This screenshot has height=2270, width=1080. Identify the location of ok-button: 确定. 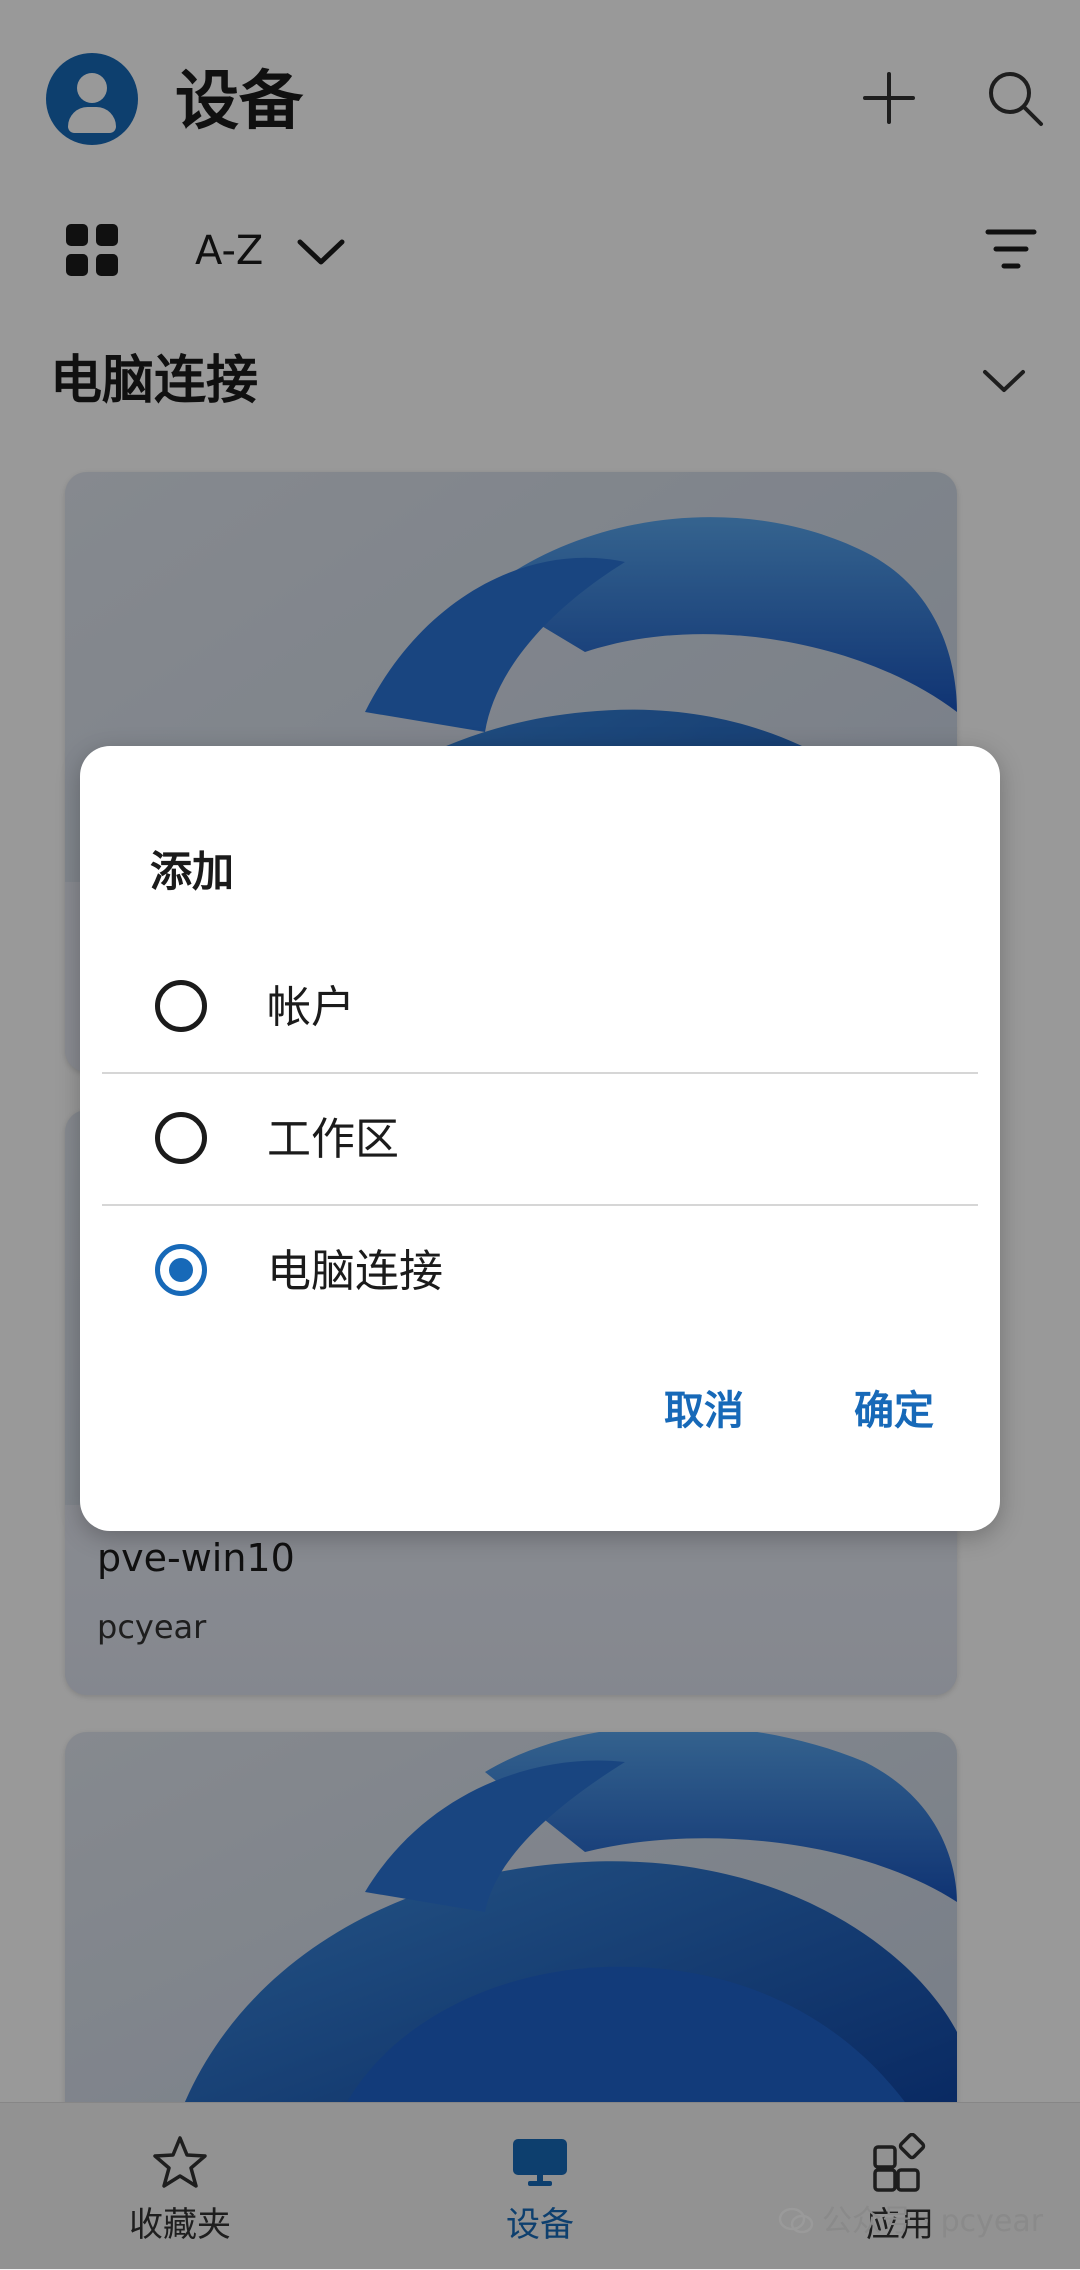
(894, 1411).